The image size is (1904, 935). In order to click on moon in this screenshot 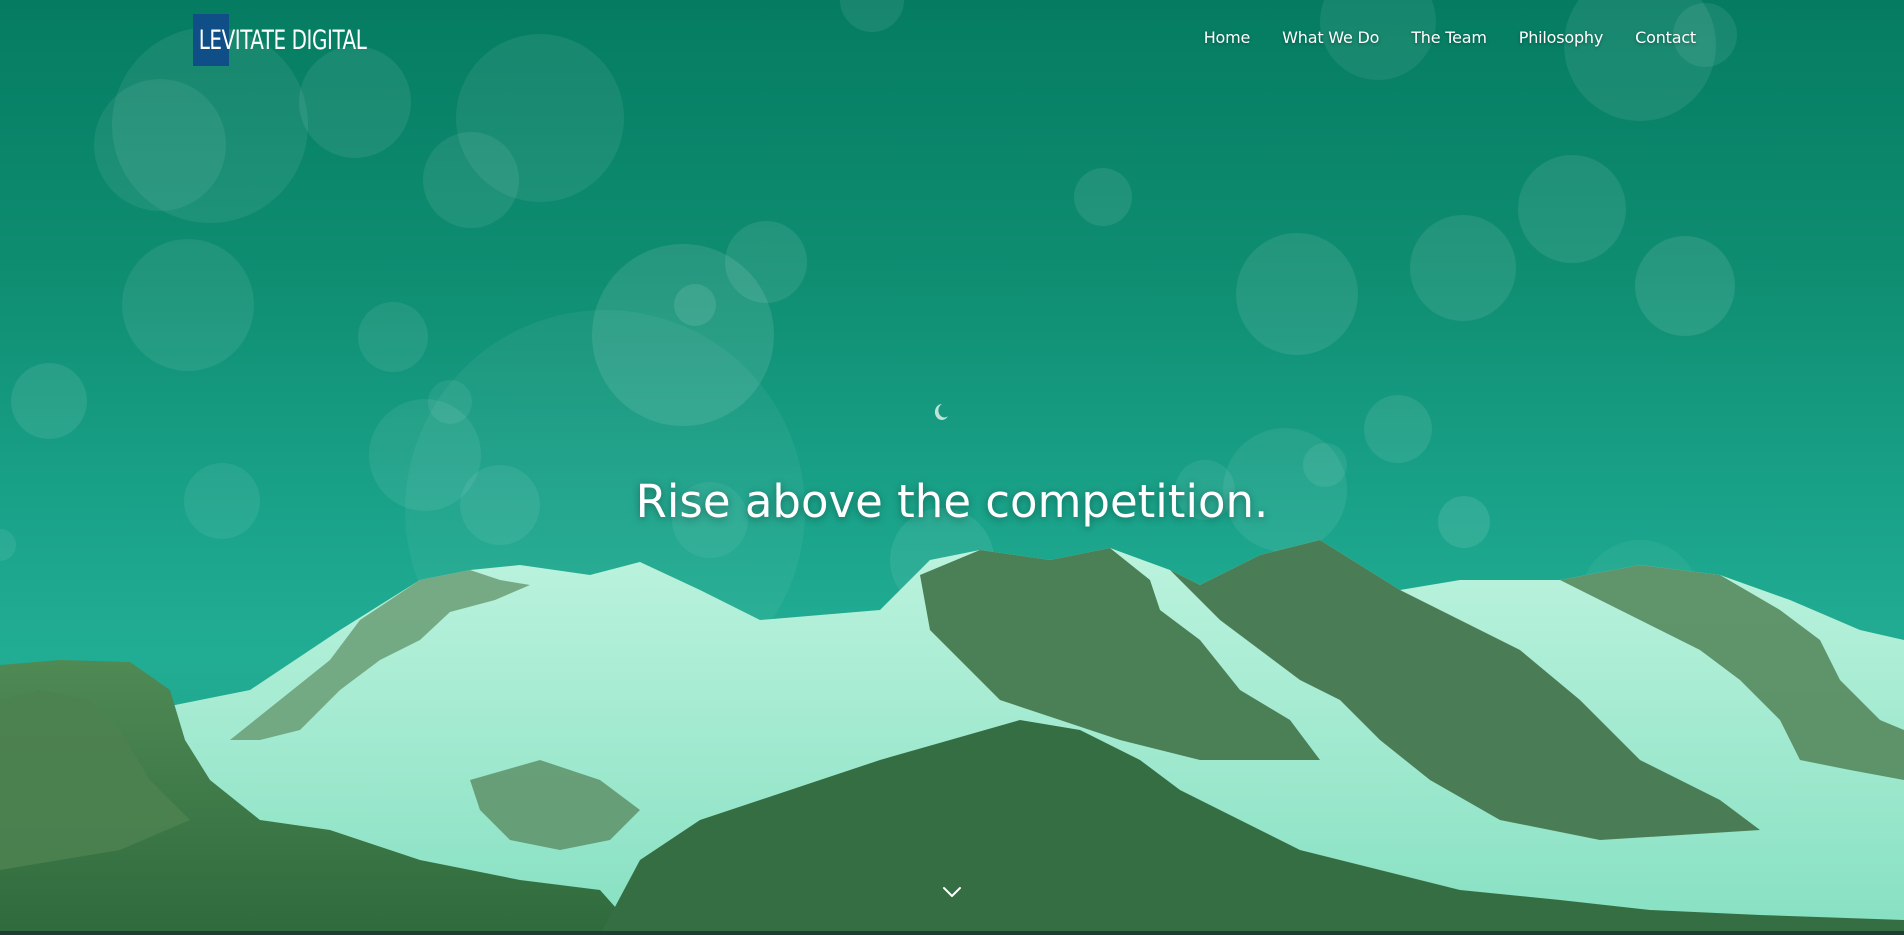, I will do `click(941, 411)`.